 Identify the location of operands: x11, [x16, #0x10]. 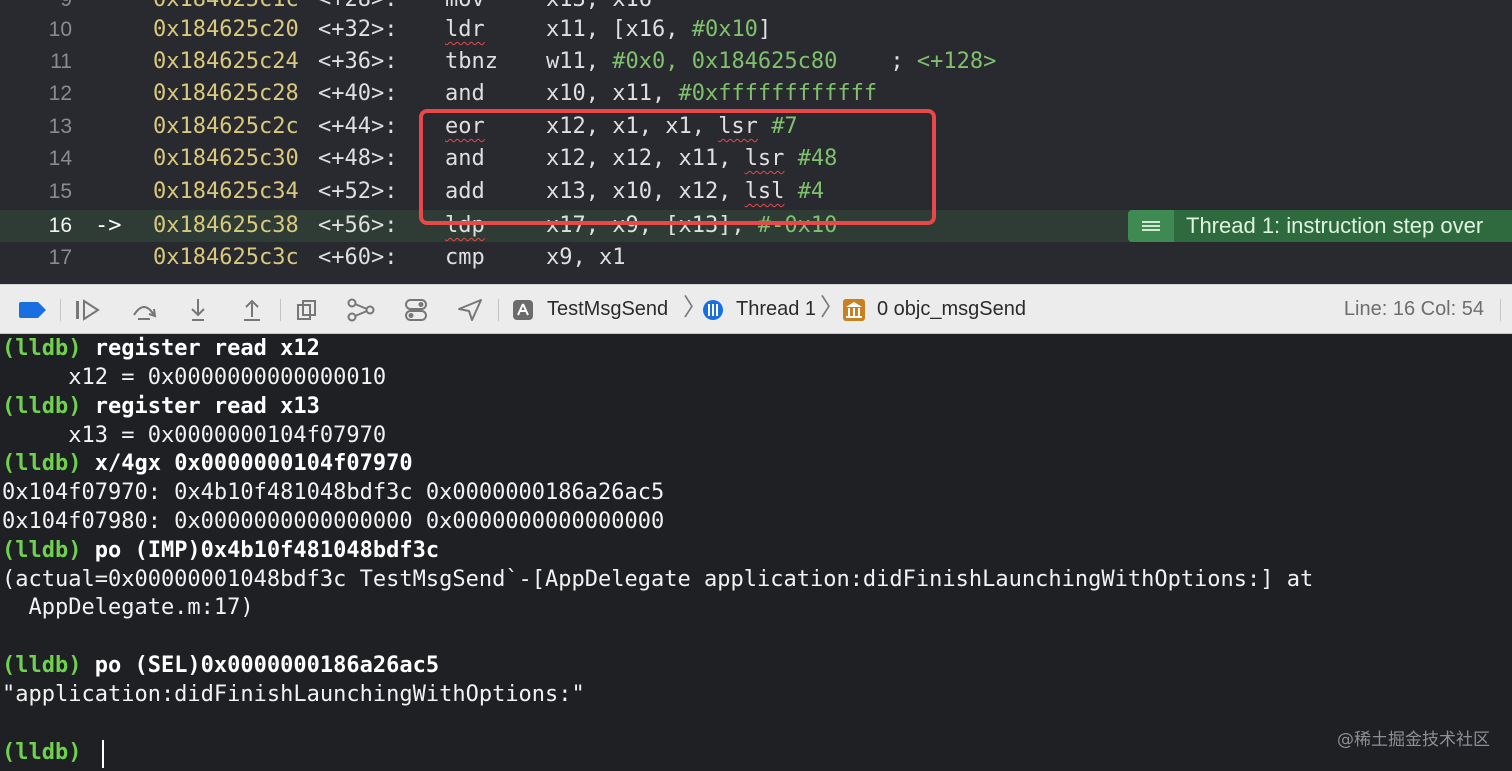
(658, 30).